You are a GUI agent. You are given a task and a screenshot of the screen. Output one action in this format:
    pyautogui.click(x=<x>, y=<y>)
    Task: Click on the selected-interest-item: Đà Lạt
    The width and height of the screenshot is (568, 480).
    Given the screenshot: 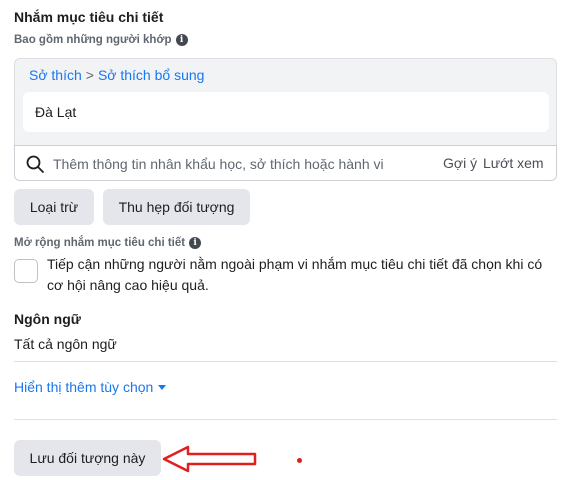 What is the action you would take?
    pyautogui.click(x=286, y=112)
    